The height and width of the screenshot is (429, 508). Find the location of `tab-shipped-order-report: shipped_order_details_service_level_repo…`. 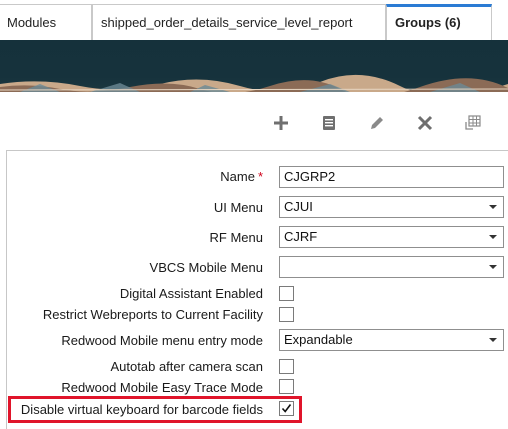

tab-shipped-order-report: shipped_order_details_service_level_repo… is located at coordinates (239, 22).